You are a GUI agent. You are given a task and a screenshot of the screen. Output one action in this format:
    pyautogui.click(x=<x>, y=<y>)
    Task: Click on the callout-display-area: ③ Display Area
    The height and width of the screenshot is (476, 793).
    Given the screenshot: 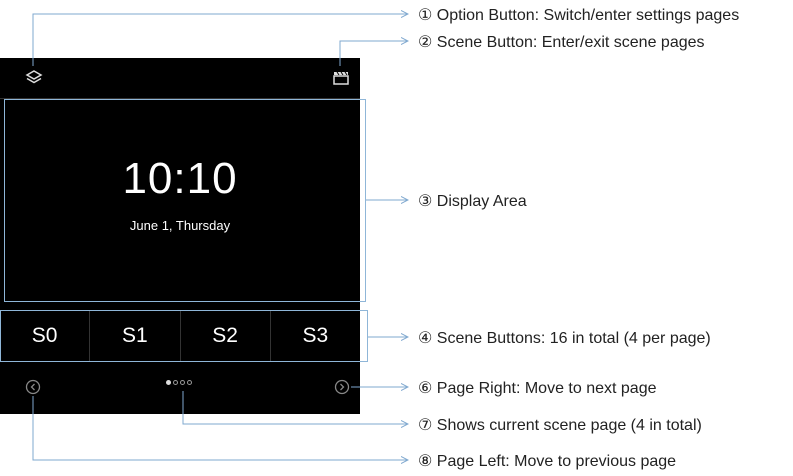 What is the action you would take?
    pyautogui.click(x=472, y=201)
    